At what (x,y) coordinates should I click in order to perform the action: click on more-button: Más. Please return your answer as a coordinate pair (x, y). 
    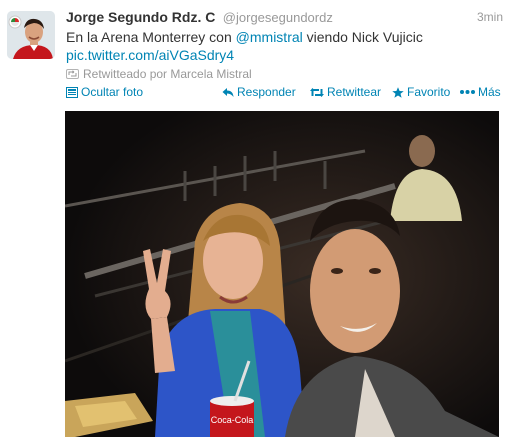
    Looking at the image, I should click on (480, 92).